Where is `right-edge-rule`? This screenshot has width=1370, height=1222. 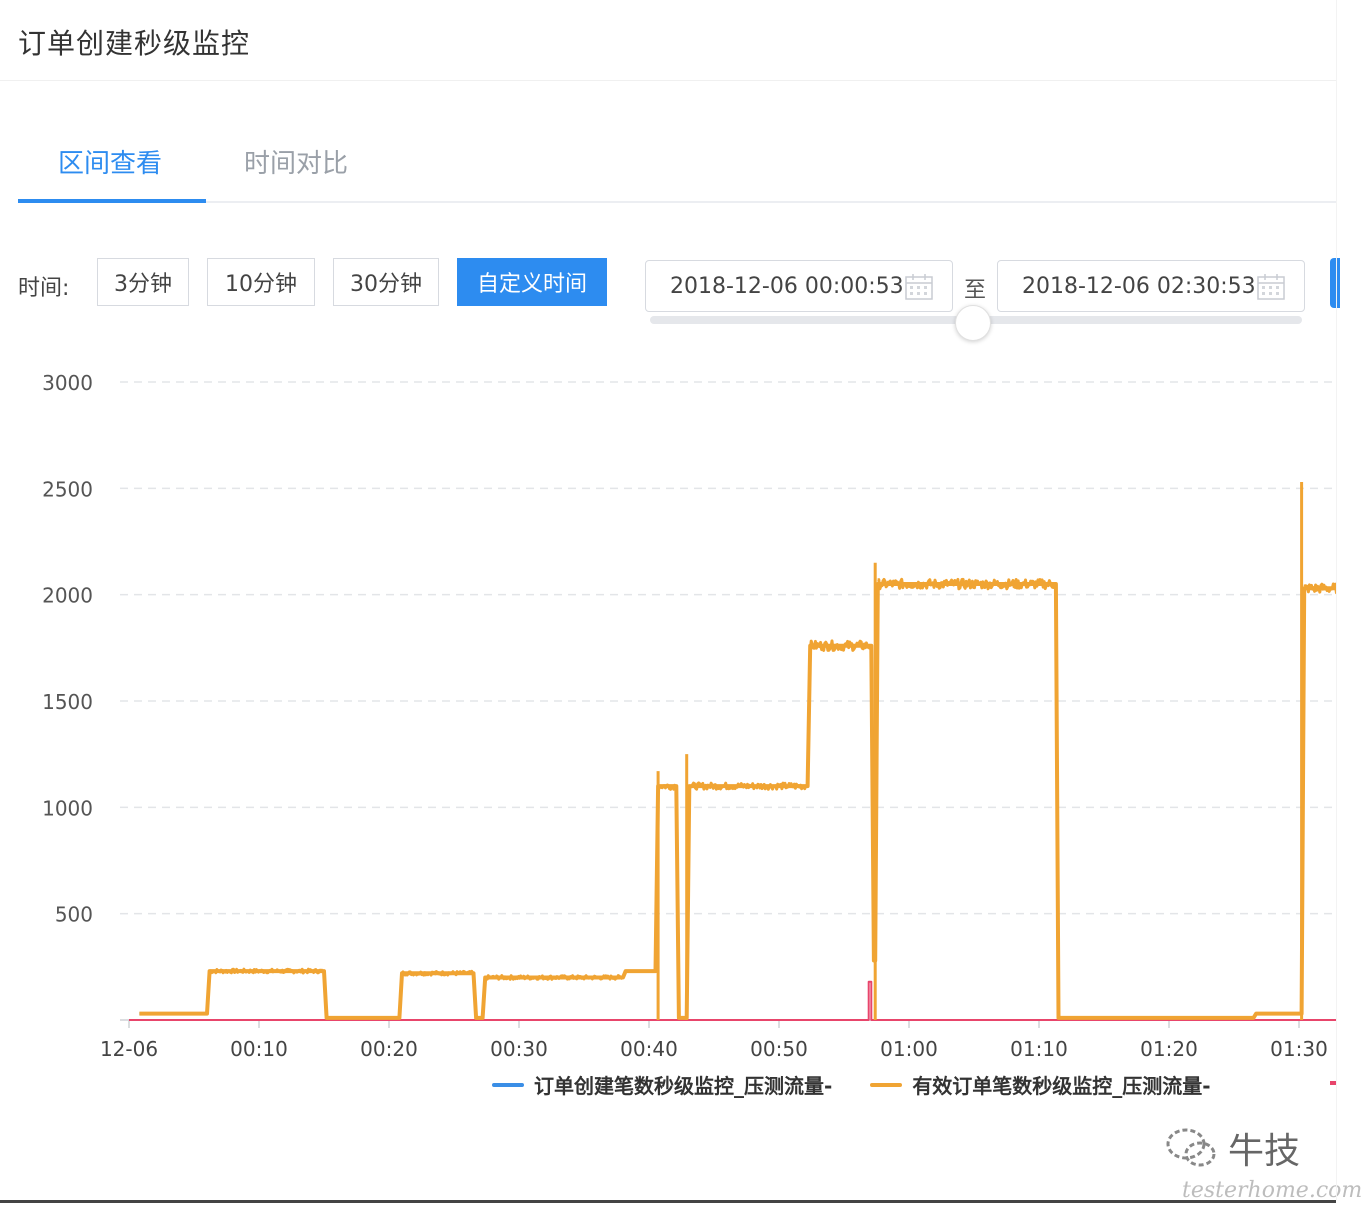 right-edge-rule is located at coordinates (1336, 600).